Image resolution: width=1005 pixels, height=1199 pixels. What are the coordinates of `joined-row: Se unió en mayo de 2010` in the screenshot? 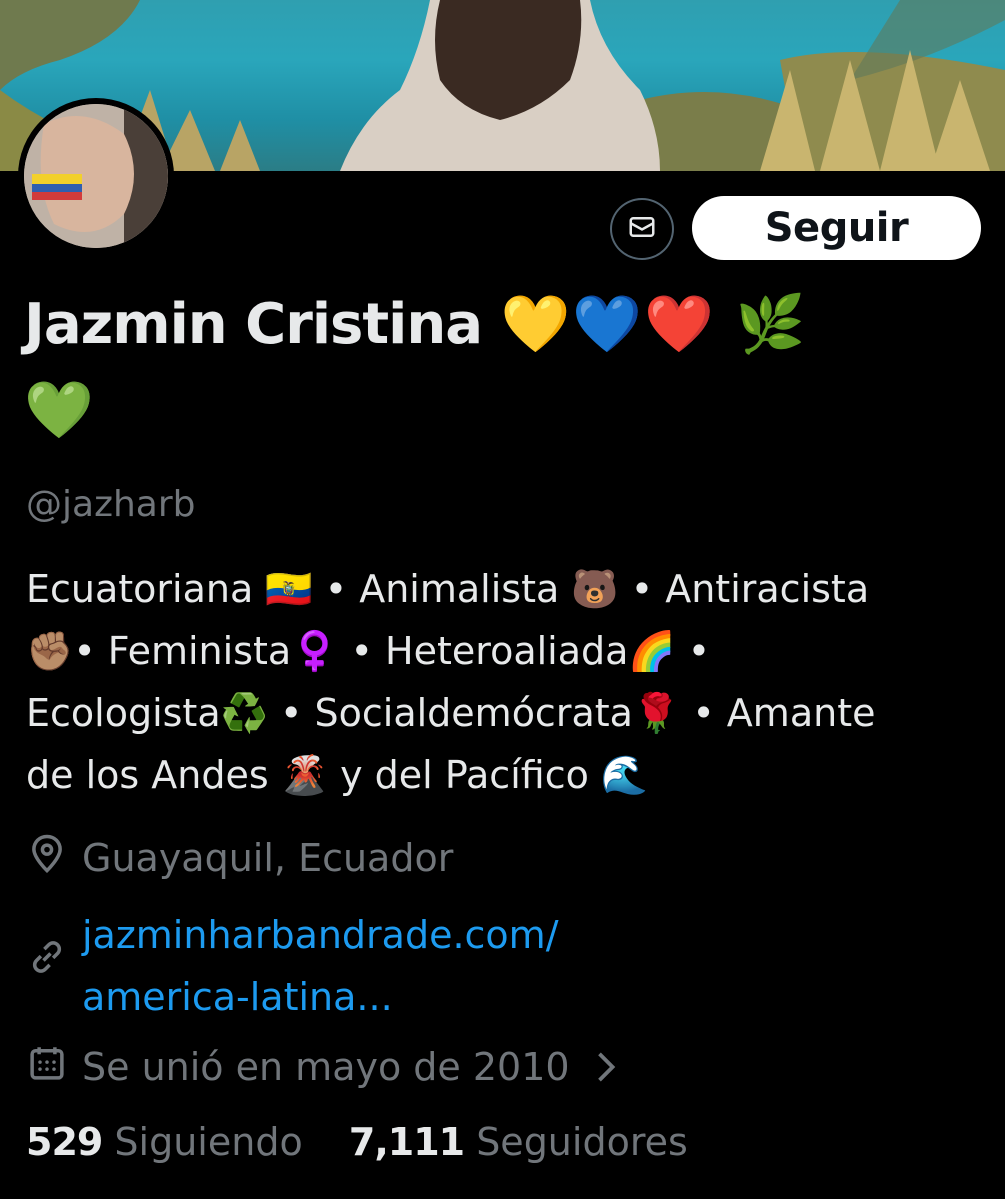 It's located at (324, 1068).